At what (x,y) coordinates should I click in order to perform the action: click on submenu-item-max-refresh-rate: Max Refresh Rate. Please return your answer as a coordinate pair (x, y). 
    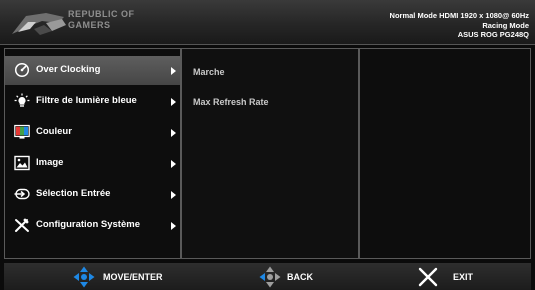
    Looking at the image, I should click on (231, 102).